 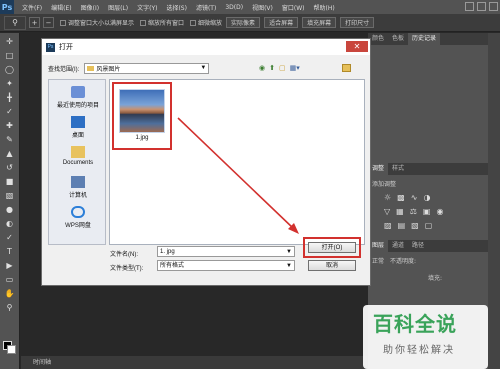 What do you see at coordinates (243, 22) in the screenshot?
I see `actual-pixels-button: 实际像素` at bounding box center [243, 22].